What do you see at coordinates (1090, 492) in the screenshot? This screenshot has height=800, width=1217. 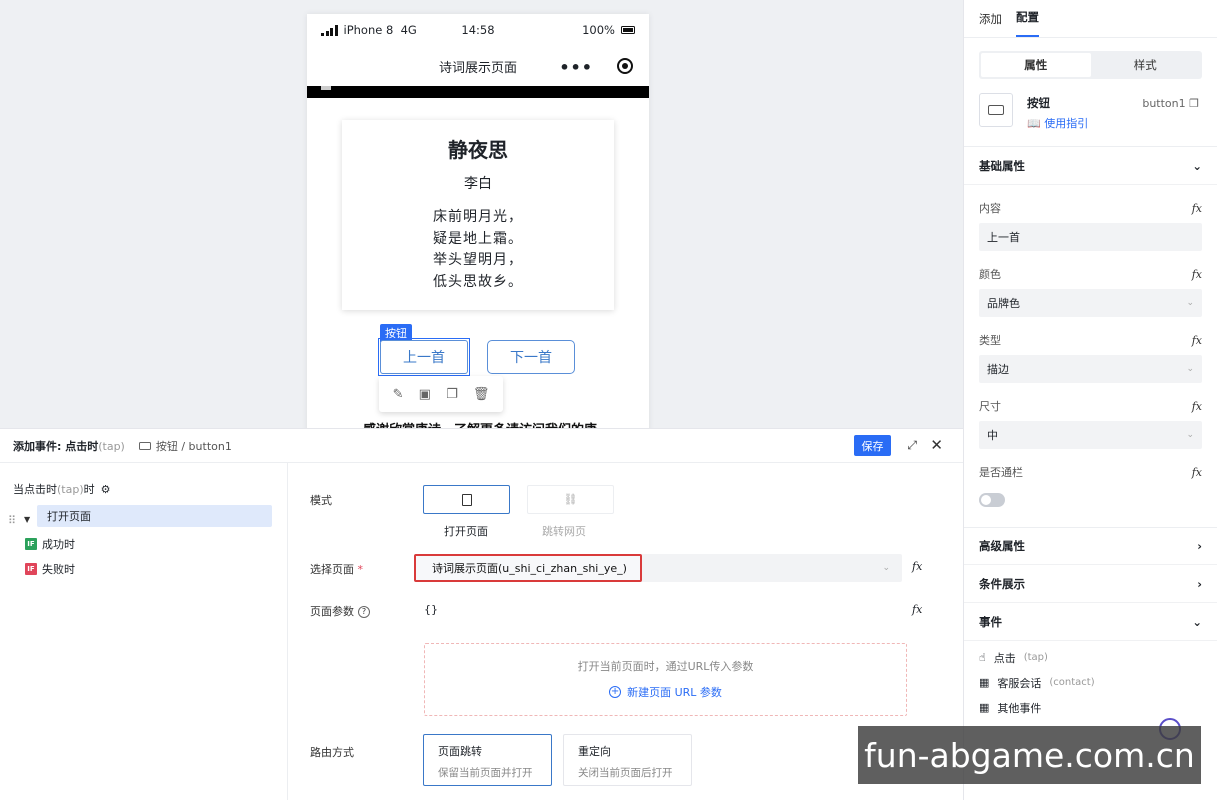 I see `prop-full-width: 是否通栏 fx` at bounding box center [1090, 492].